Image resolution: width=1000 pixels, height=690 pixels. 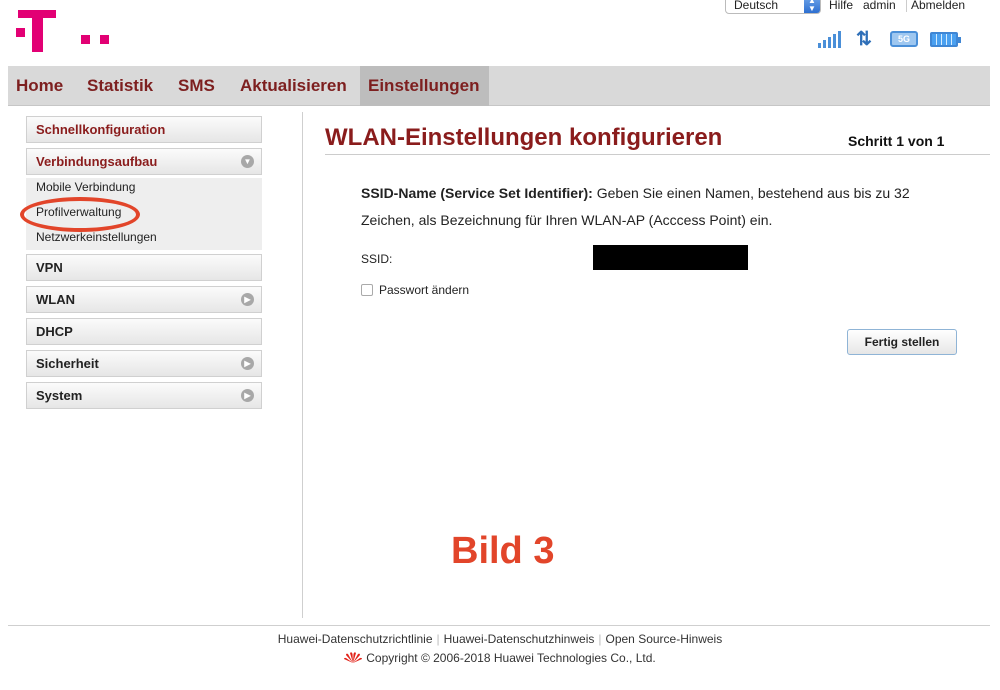 What do you see at coordinates (302, 365) in the screenshot?
I see `vertical-divider` at bounding box center [302, 365].